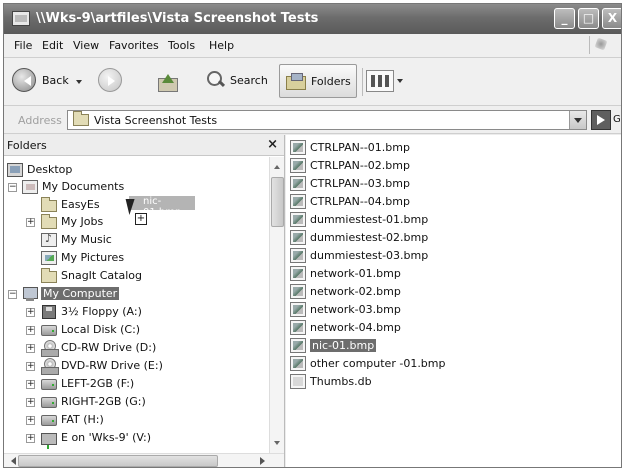 The image size is (625, 471). Describe the element at coordinates (272, 144) in the screenshot. I see `close-pane-icon: ×` at that location.